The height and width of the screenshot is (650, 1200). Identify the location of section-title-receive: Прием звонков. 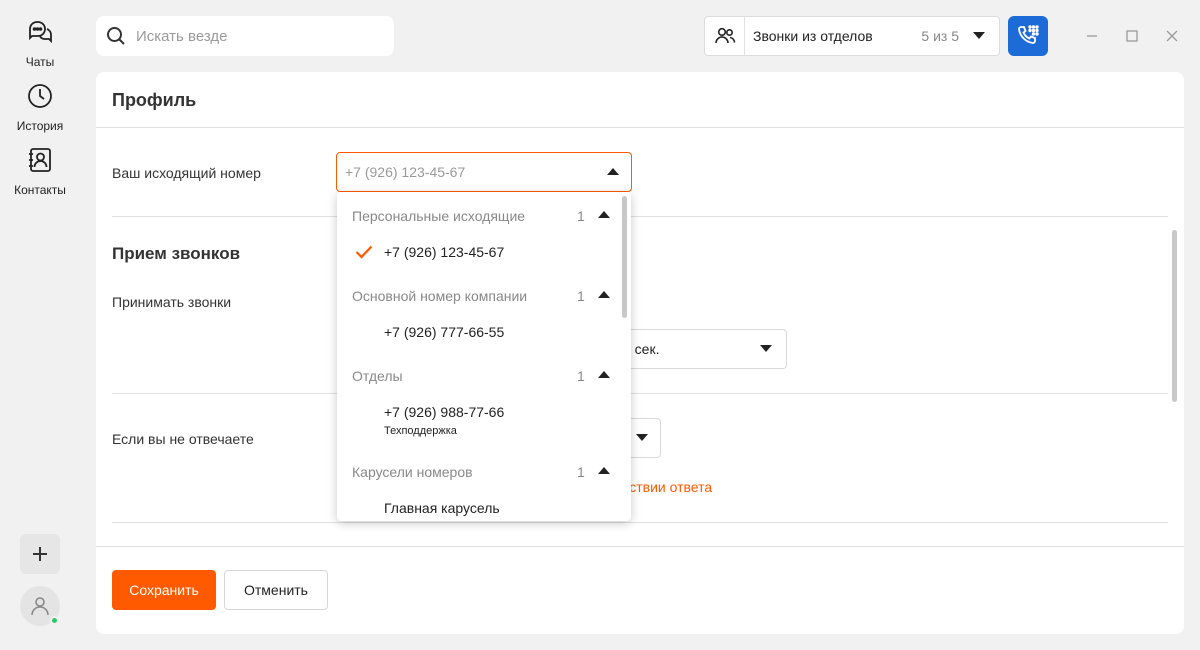
(176, 253).